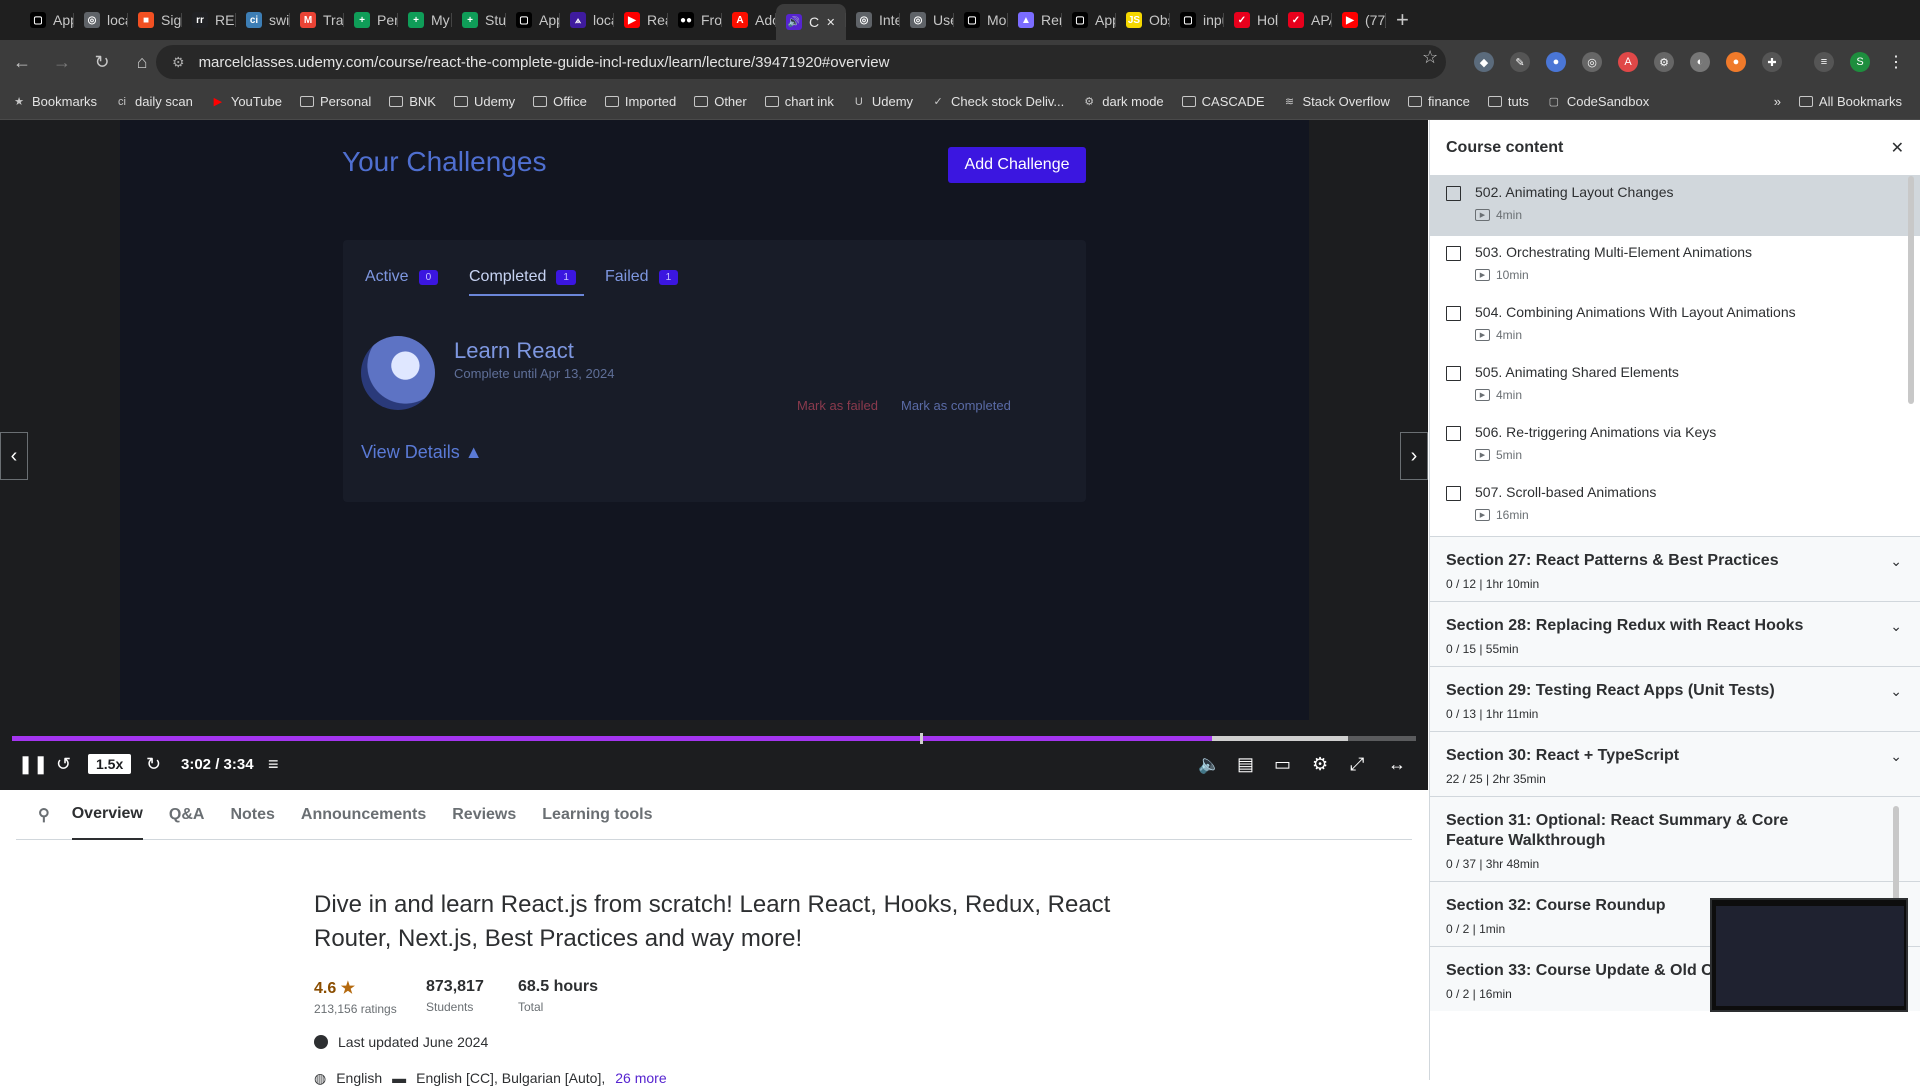 Image resolution: width=1920 pixels, height=1087 pixels. Describe the element at coordinates (371, 20) in the screenshot. I see `browser-tab: + Penc` at that location.